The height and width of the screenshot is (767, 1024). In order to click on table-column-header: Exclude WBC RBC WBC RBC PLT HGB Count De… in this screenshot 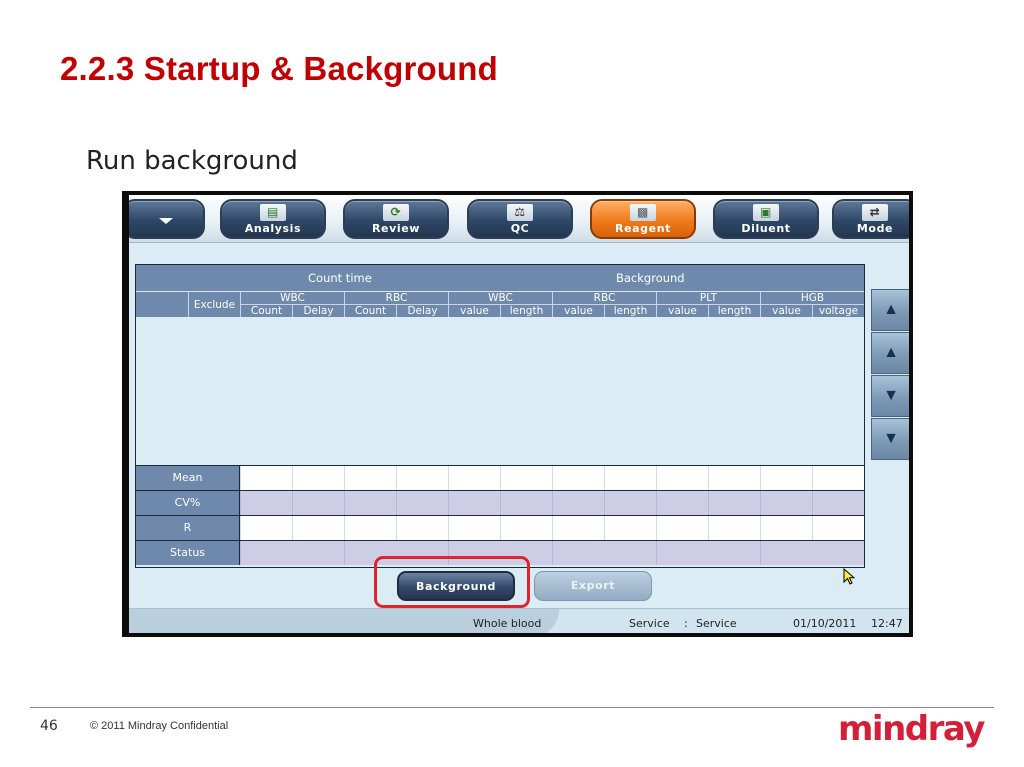, I will do `click(500, 304)`.